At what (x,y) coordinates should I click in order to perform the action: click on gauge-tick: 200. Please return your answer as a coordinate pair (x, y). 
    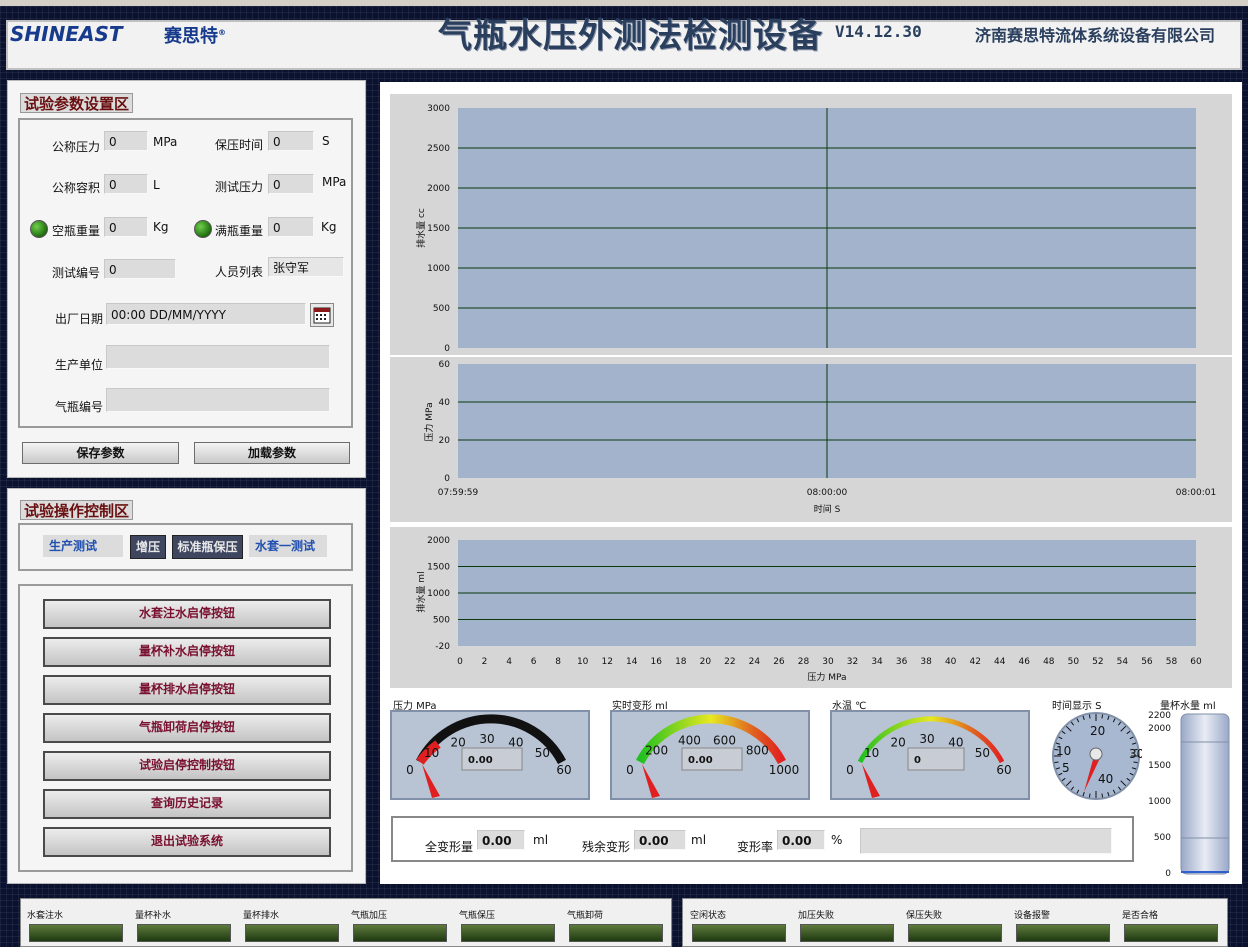
    Looking at the image, I should click on (656, 751).